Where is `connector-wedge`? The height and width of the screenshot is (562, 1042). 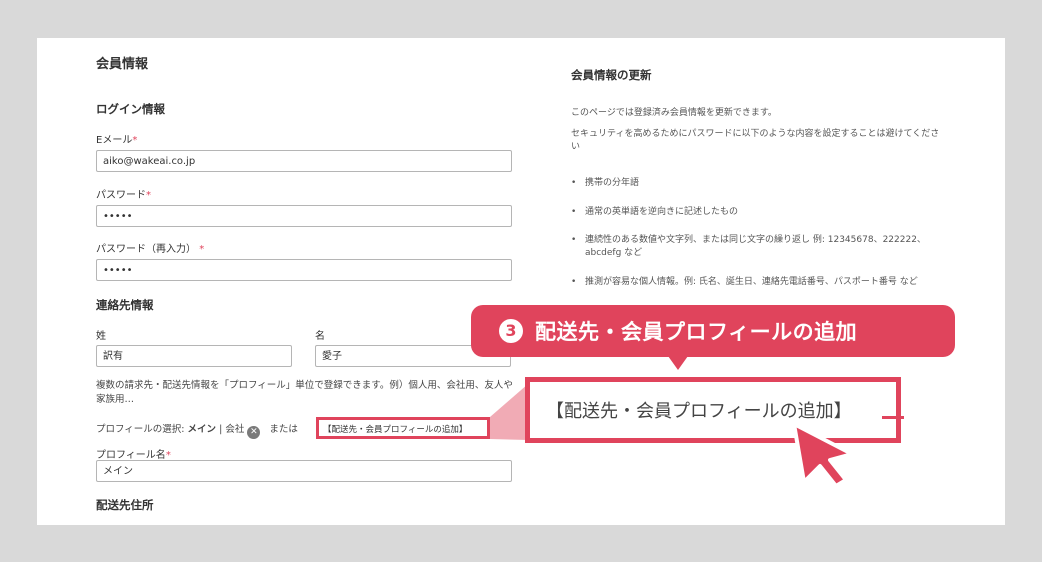
connector-wedge is located at coordinates (509, 412).